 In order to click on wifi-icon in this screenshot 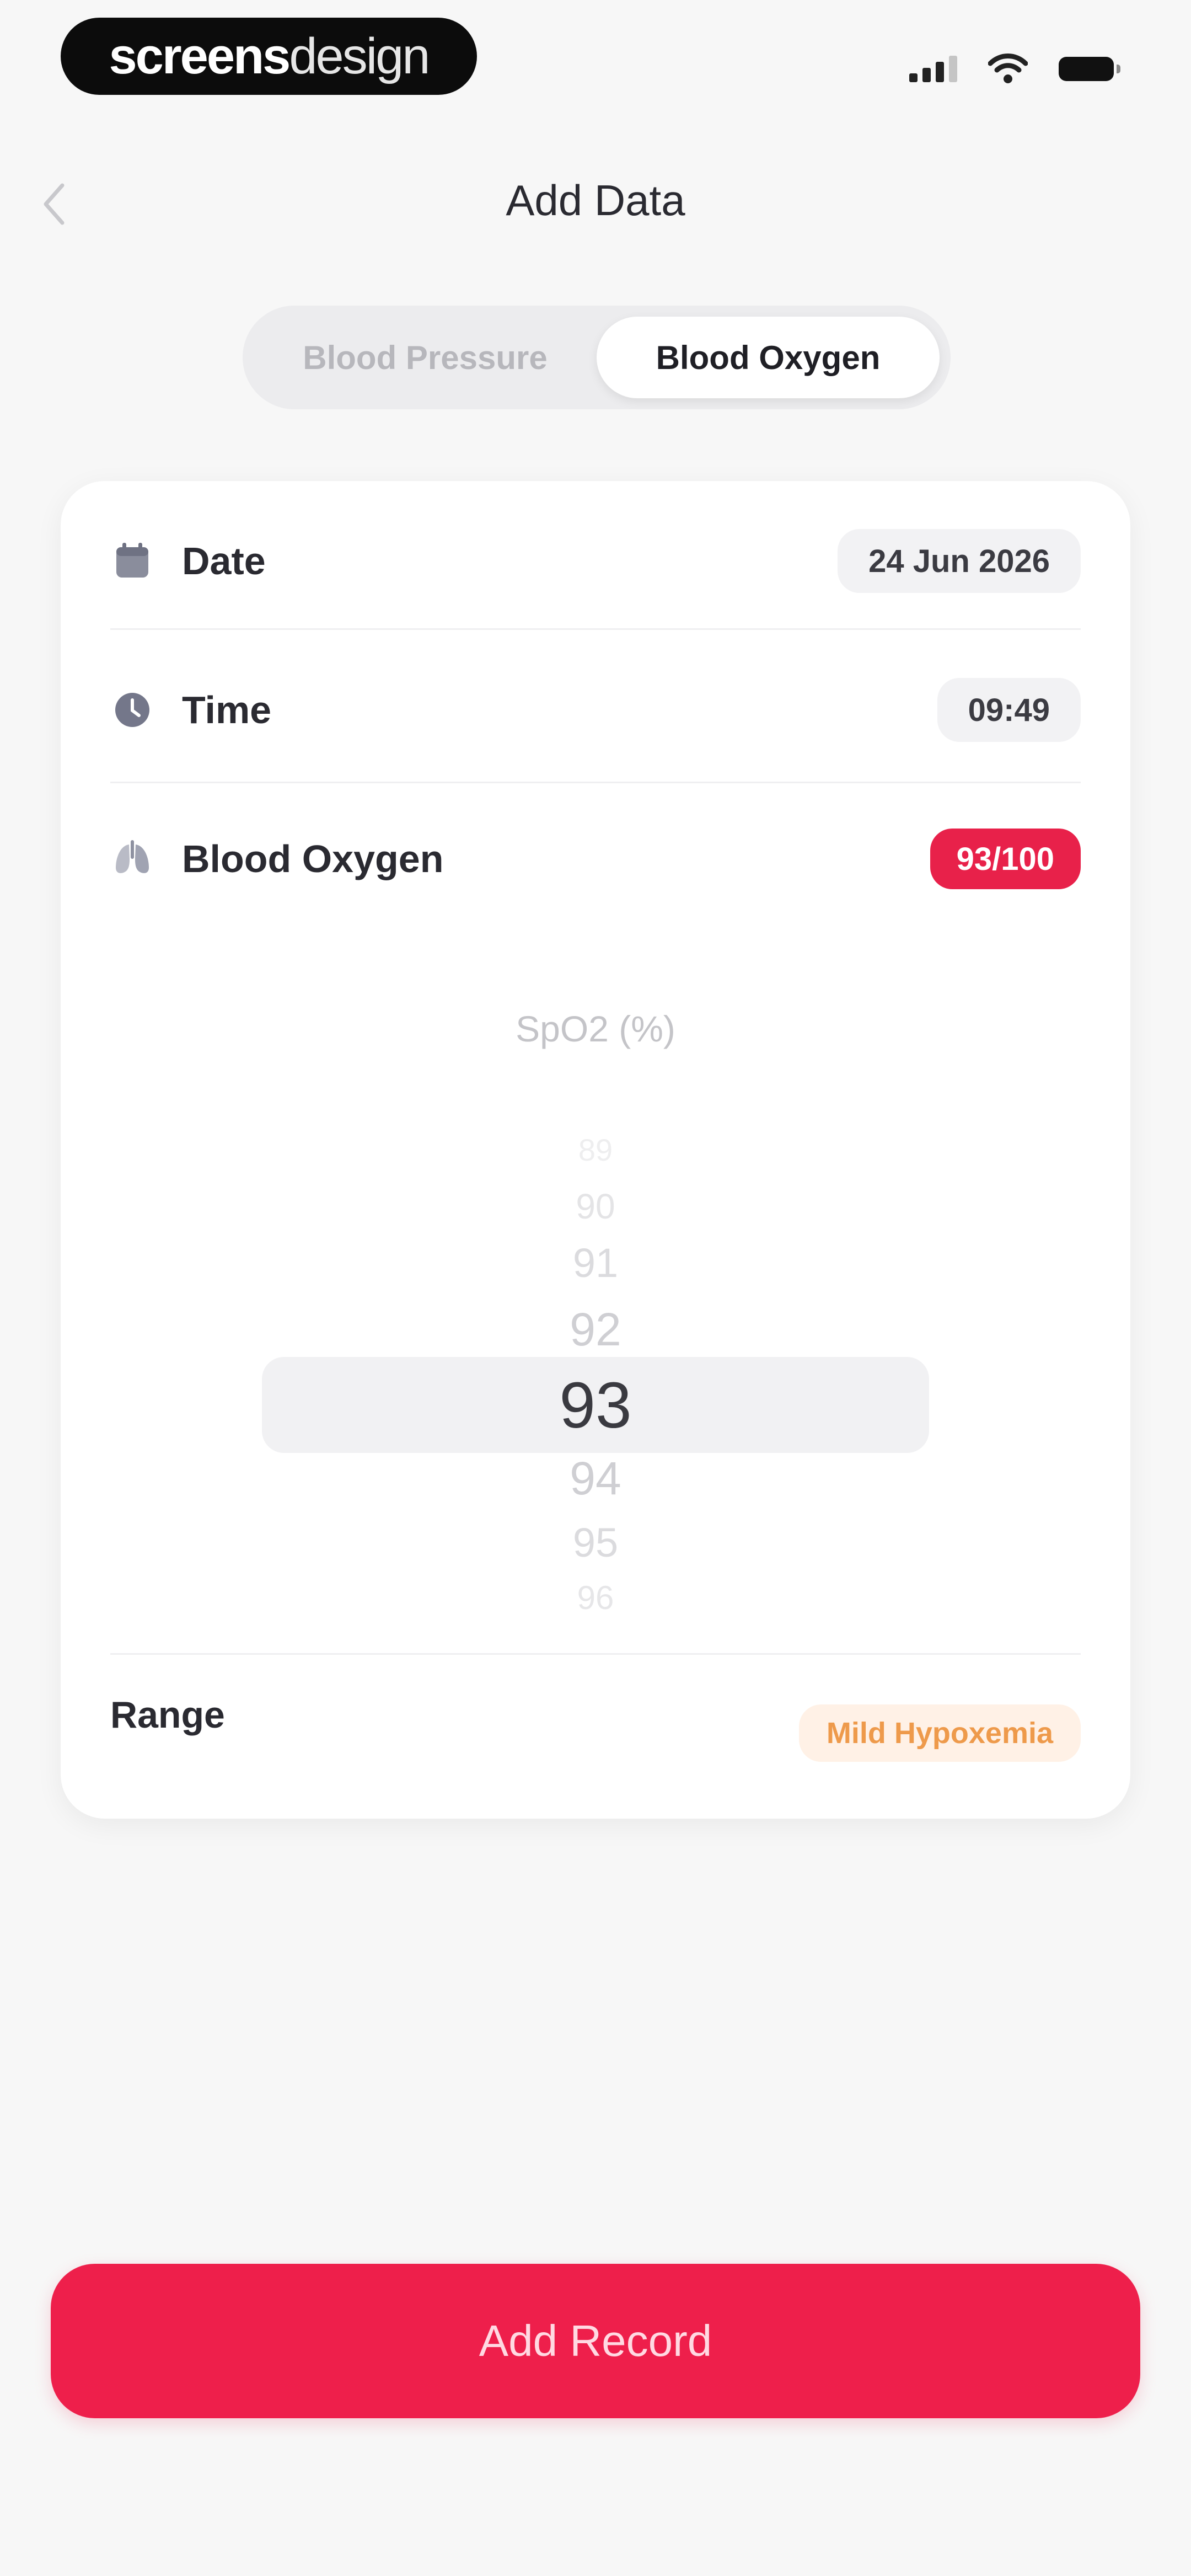, I will do `click(1008, 68)`.